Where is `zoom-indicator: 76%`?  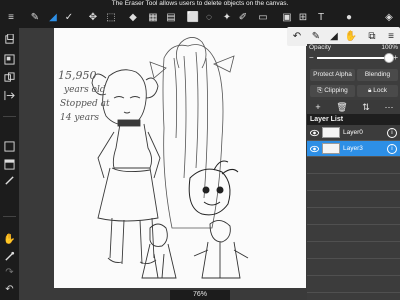
zoom-indicator: 76% is located at coordinates (200, 295).